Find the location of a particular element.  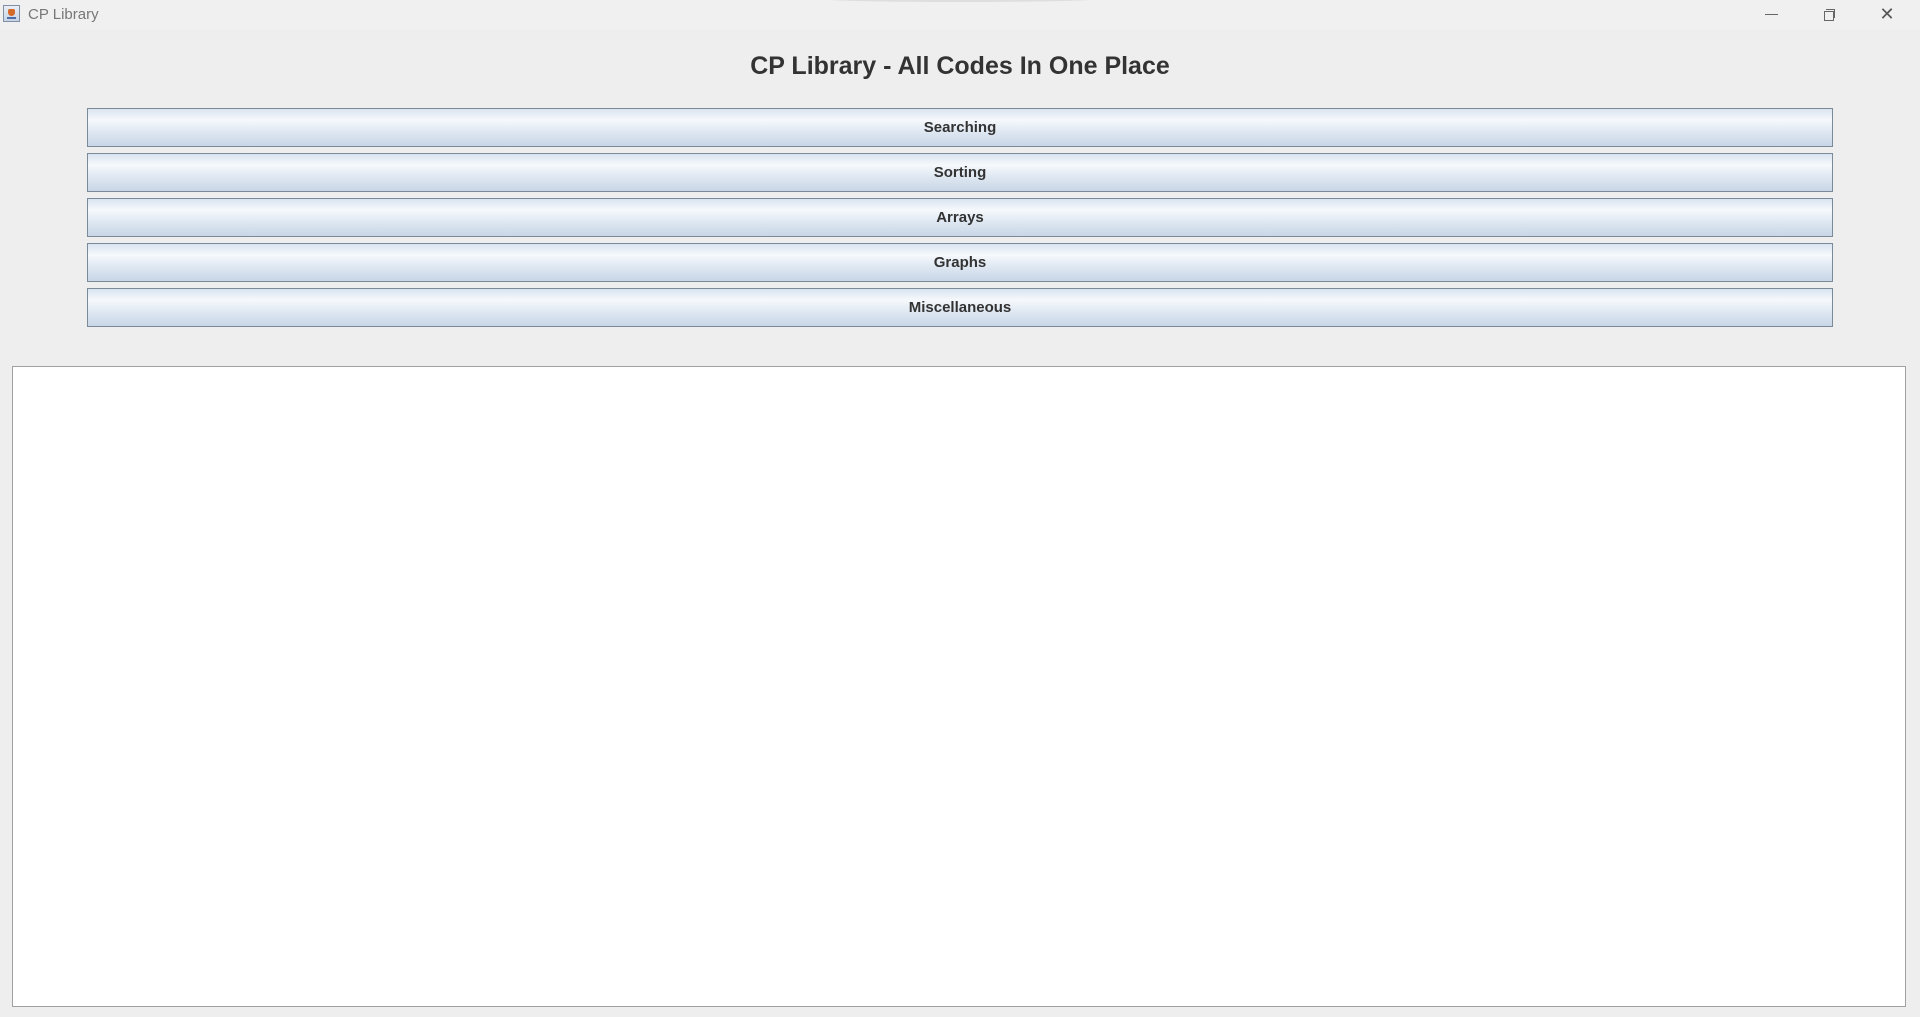

searching-button: Searching is located at coordinates (960, 127).